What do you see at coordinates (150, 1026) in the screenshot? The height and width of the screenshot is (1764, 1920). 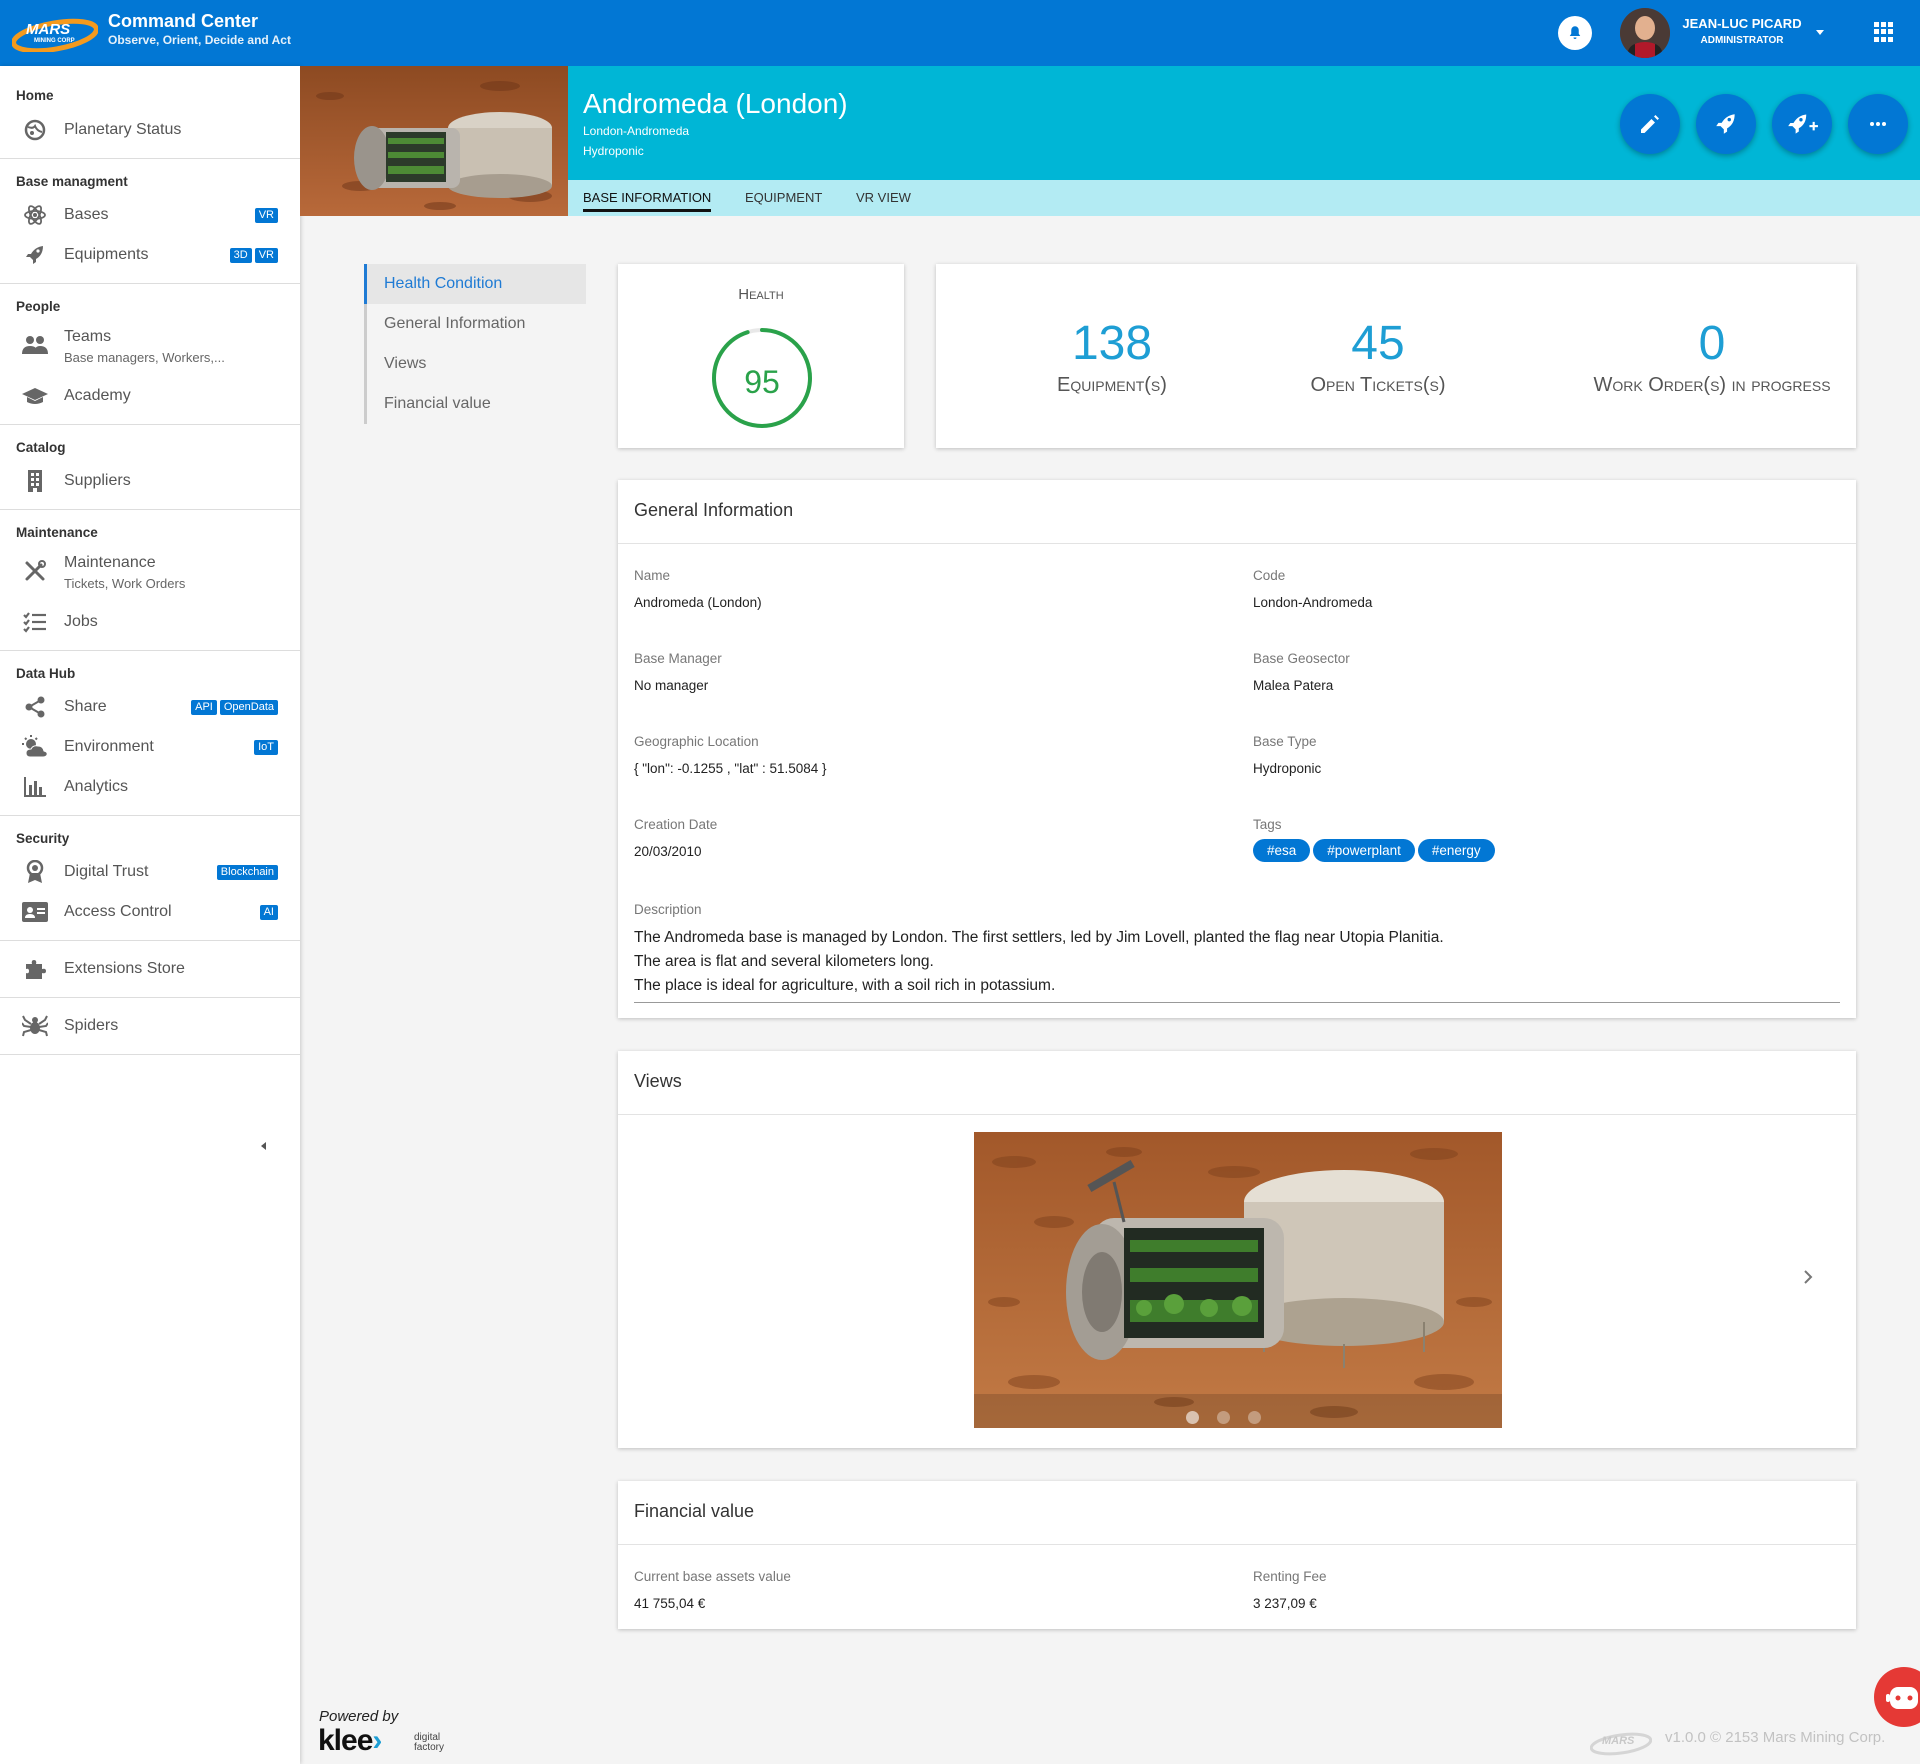 I see `sidebar-item-spiders: Spiders` at bounding box center [150, 1026].